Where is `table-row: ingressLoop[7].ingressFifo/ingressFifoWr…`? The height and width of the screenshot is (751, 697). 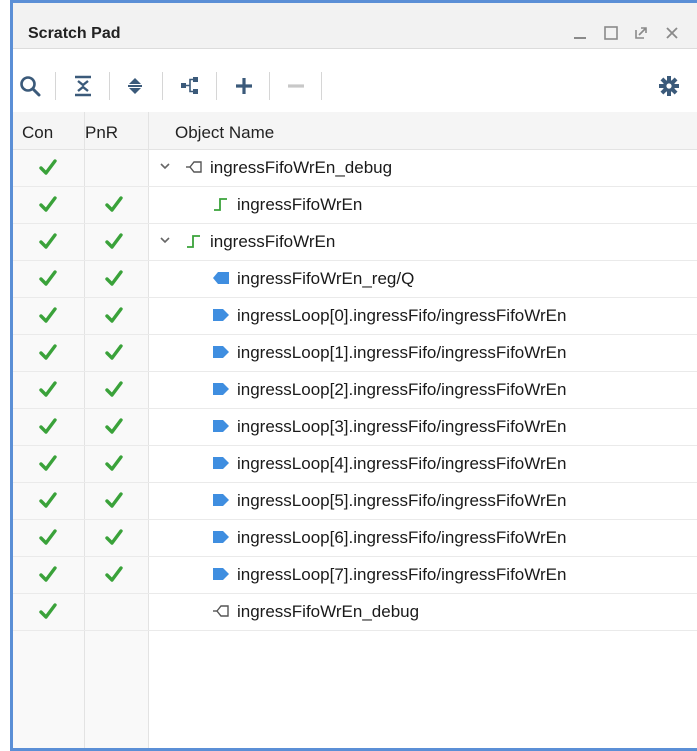 table-row: ingressLoop[7].ingressFifo/ingressFifoWr… is located at coordinates (355, 575).